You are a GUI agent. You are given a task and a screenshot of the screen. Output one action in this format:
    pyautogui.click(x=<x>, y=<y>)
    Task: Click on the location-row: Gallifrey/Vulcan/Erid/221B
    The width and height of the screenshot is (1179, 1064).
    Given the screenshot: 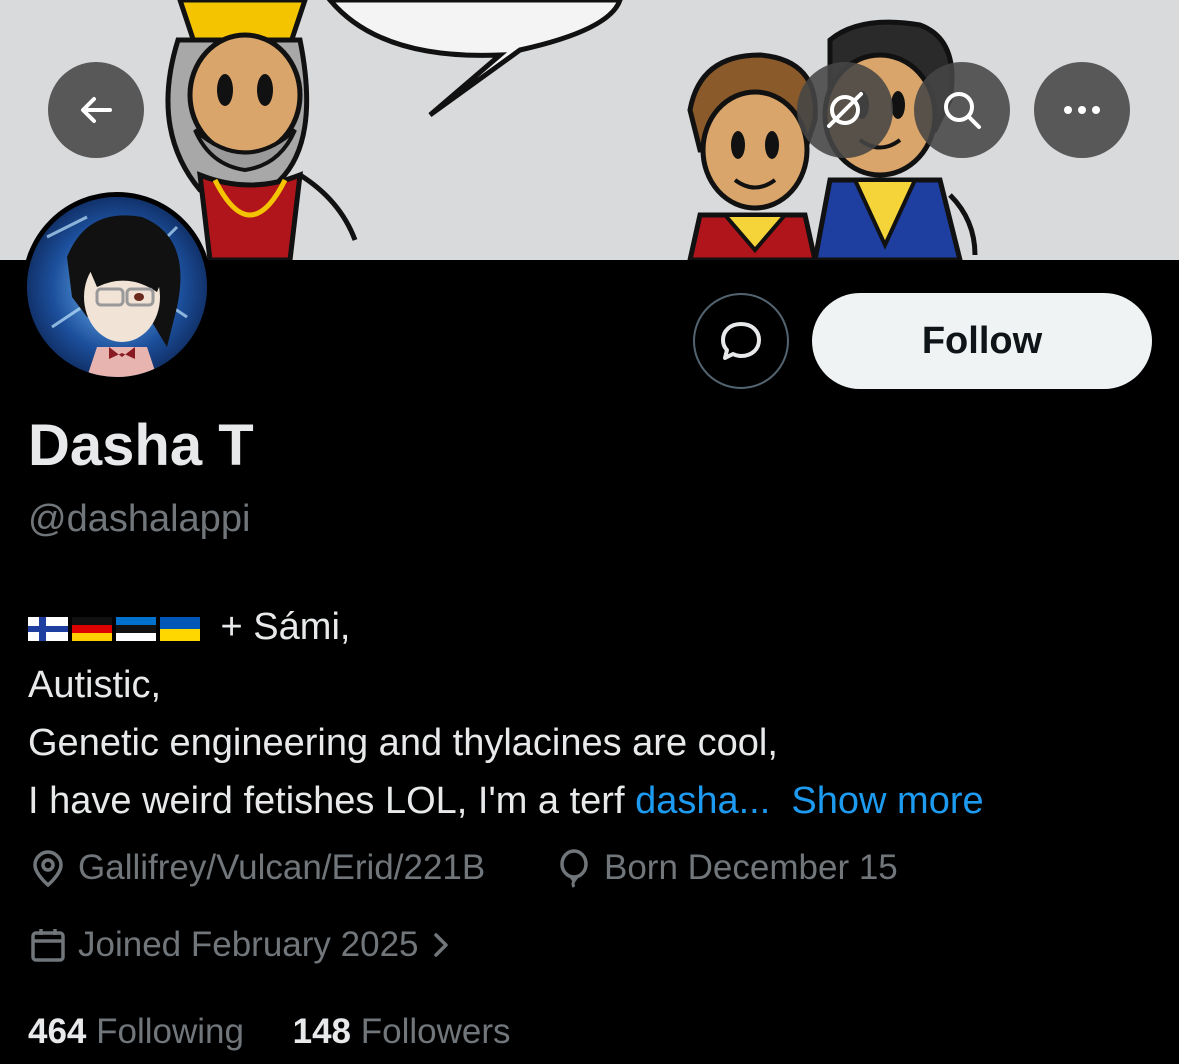 What is the action you would take?
    pyautogui.click(x=256, y=868)
    